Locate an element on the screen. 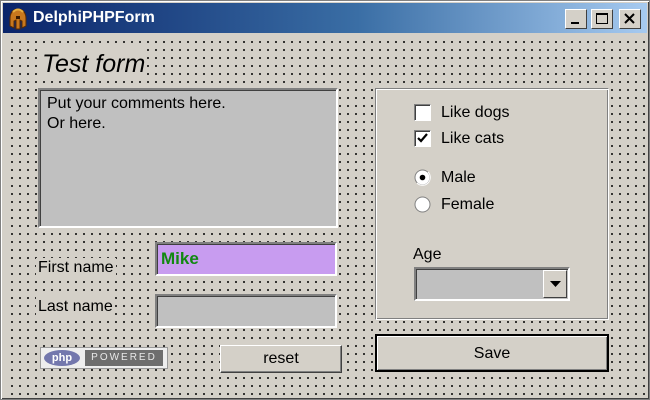 The image size is (650, 400). minimize-button is located at coordinates (576, 19).